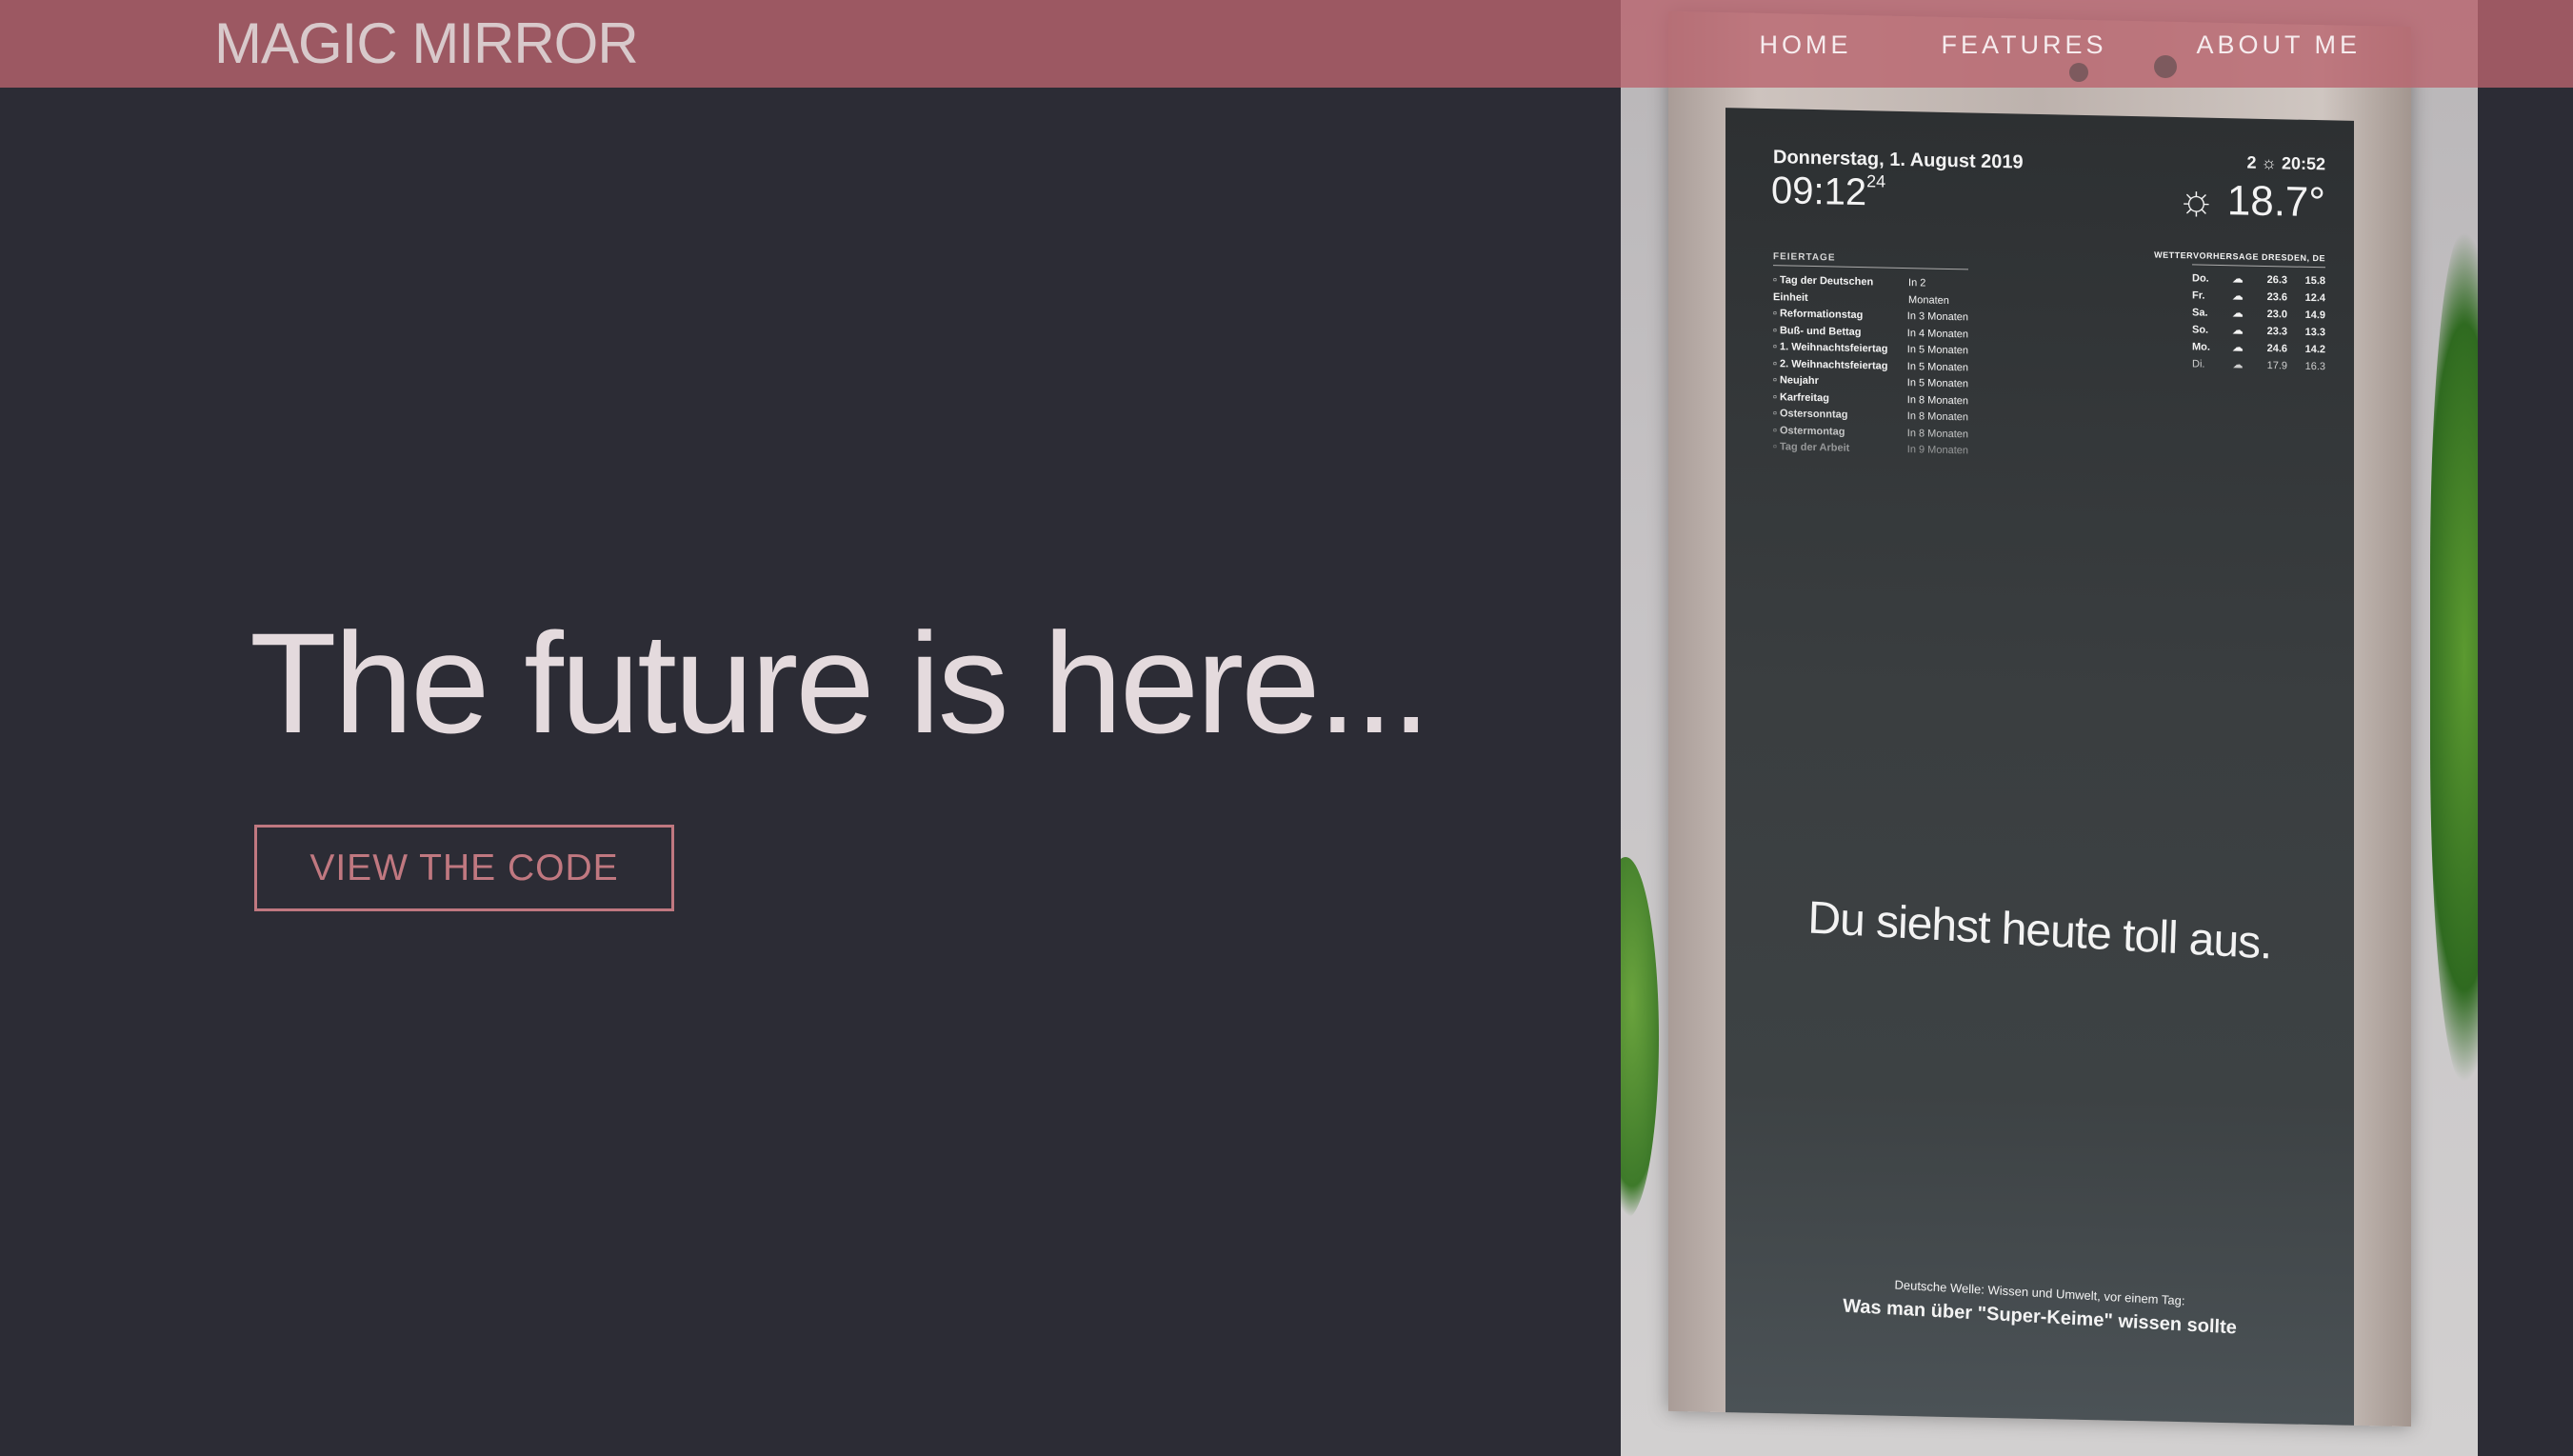 The width and height of the screenshot is (2573, 1456). Describe the element at coordinates (1805, 45) in the screenshot. I see `nav-link-home: HOME` at that location.